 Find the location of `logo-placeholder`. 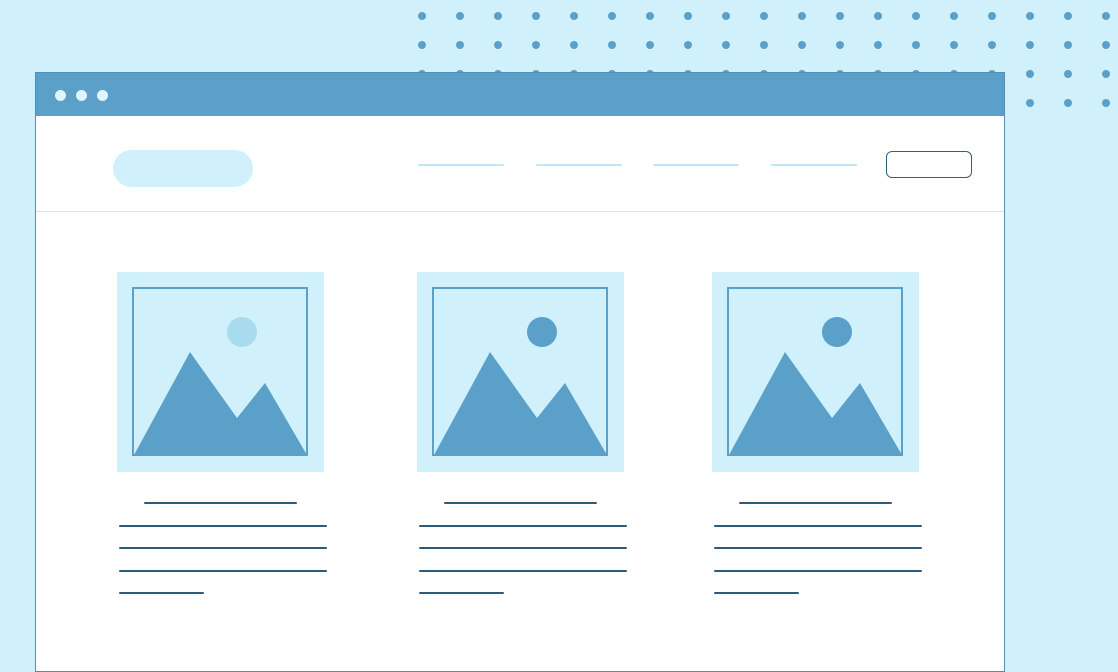

logo-placeholder is located at coordinates (183, 168).